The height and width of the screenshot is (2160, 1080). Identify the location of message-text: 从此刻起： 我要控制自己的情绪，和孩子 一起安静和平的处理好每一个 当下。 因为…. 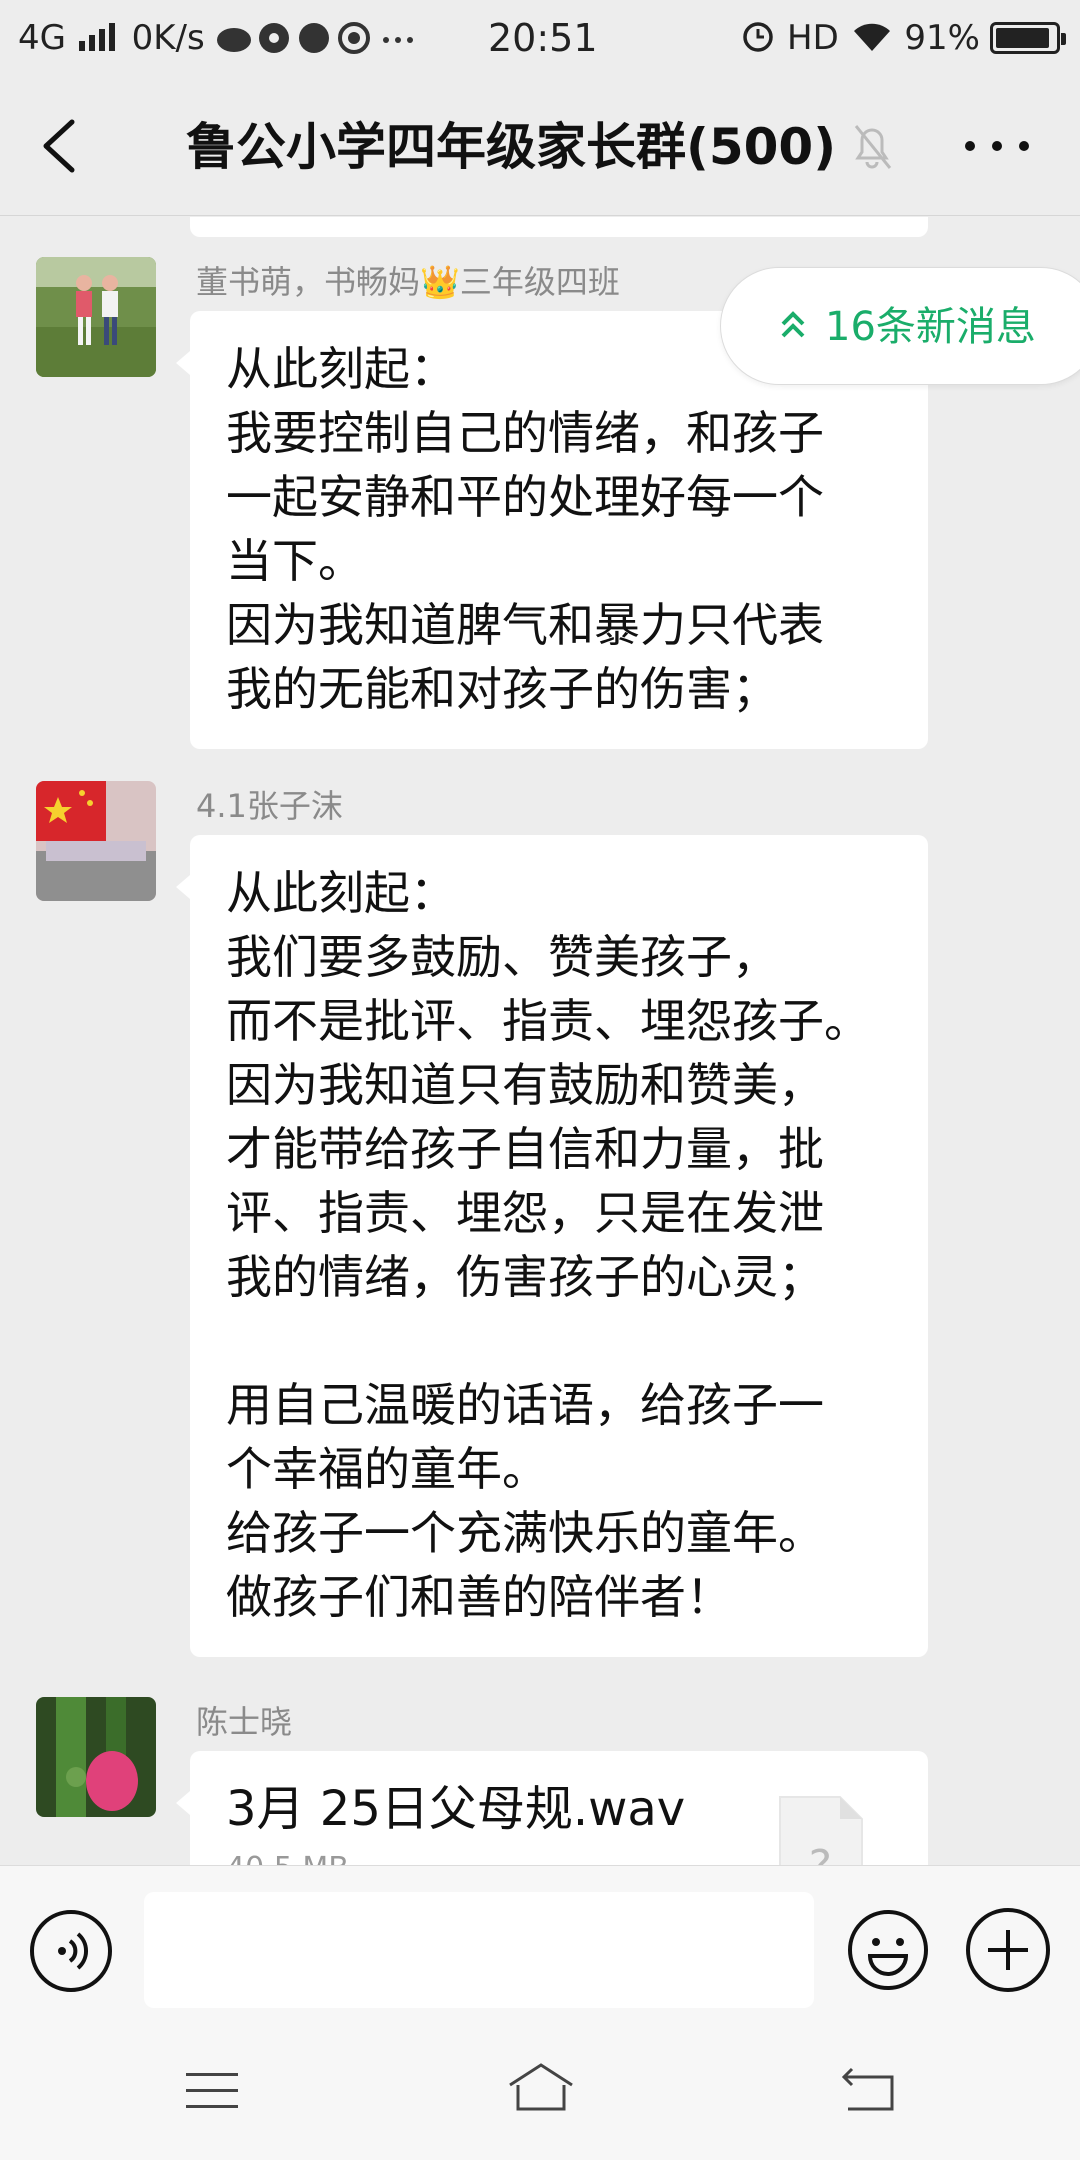
(525, 529).